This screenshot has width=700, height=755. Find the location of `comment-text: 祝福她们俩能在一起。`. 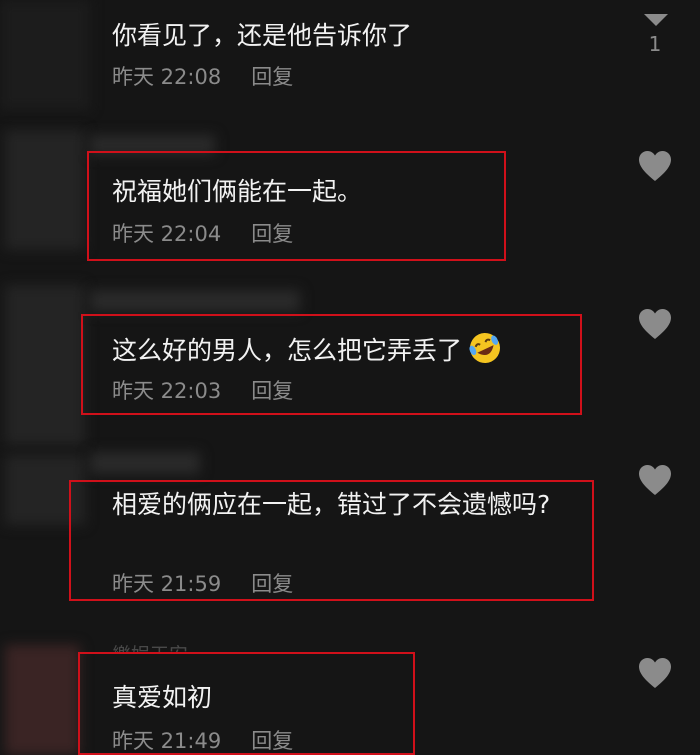

comment-text: 祝福她们俩能在一起。 is located at coordinates (237, 191).